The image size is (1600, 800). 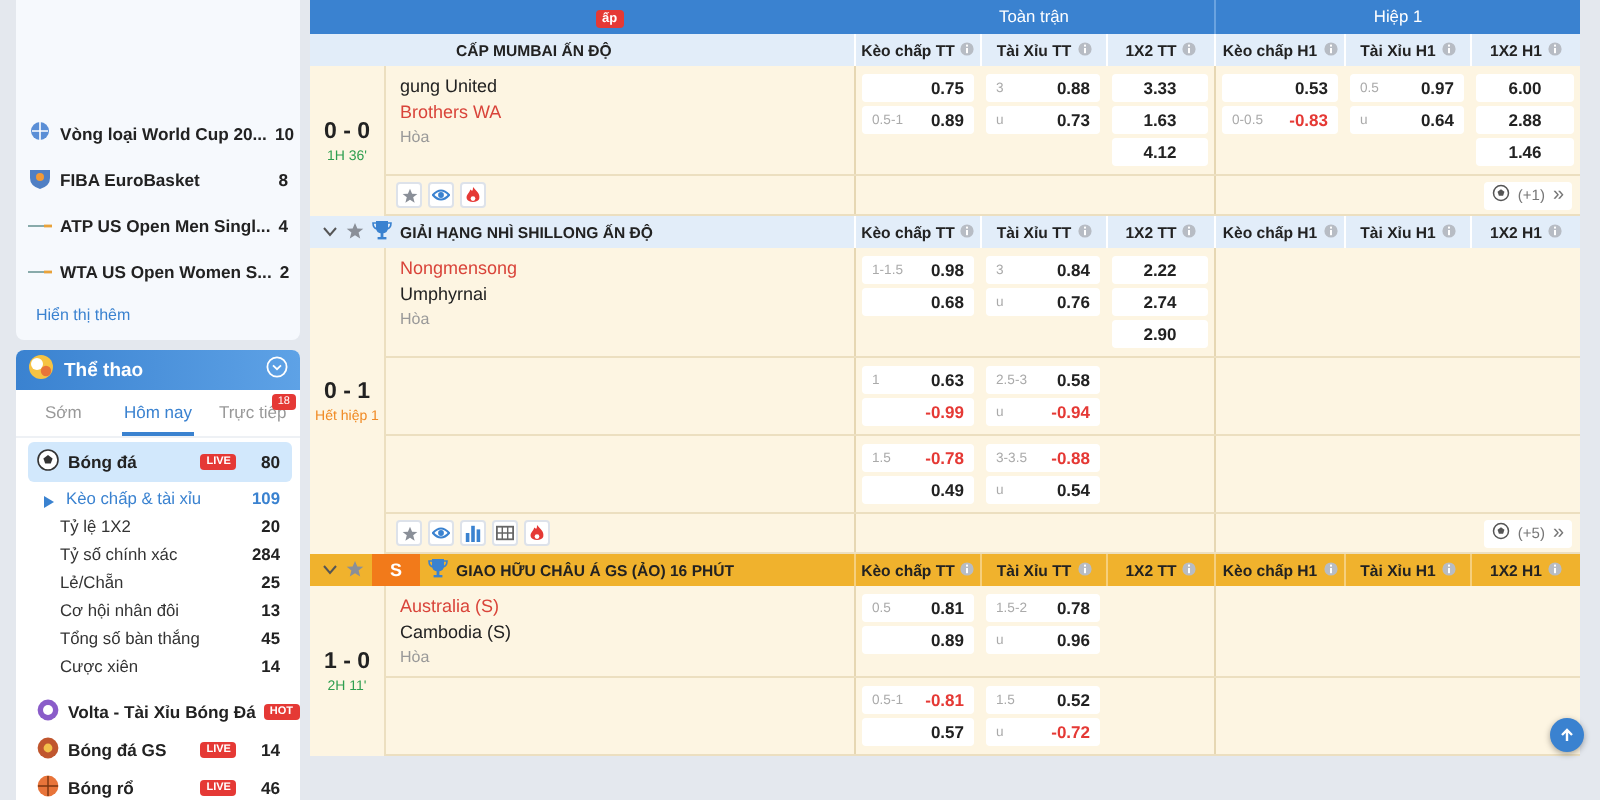 I want to click on arrow-up-icon, so click(x=1567, y=735).